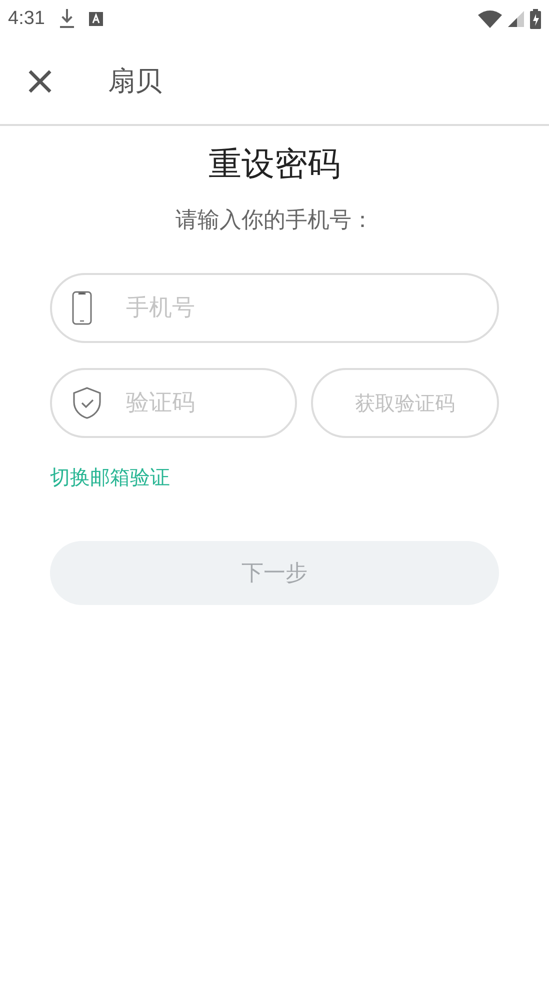 This screenshot has width=549, height=986. Describe the element at coordinates (274, 164) in the screenshot. I see `page-heading: 重设密码` at that location.